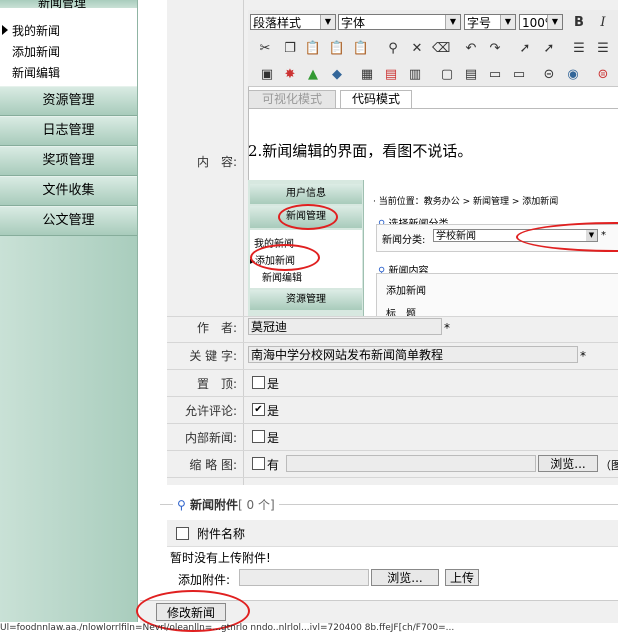 The width and height of the screenshot is (618, 635). What do you see at coordinates (267, 75) in the screenshot?
I see `insert-image-icon: ▣` at bounding box center [267, 75].